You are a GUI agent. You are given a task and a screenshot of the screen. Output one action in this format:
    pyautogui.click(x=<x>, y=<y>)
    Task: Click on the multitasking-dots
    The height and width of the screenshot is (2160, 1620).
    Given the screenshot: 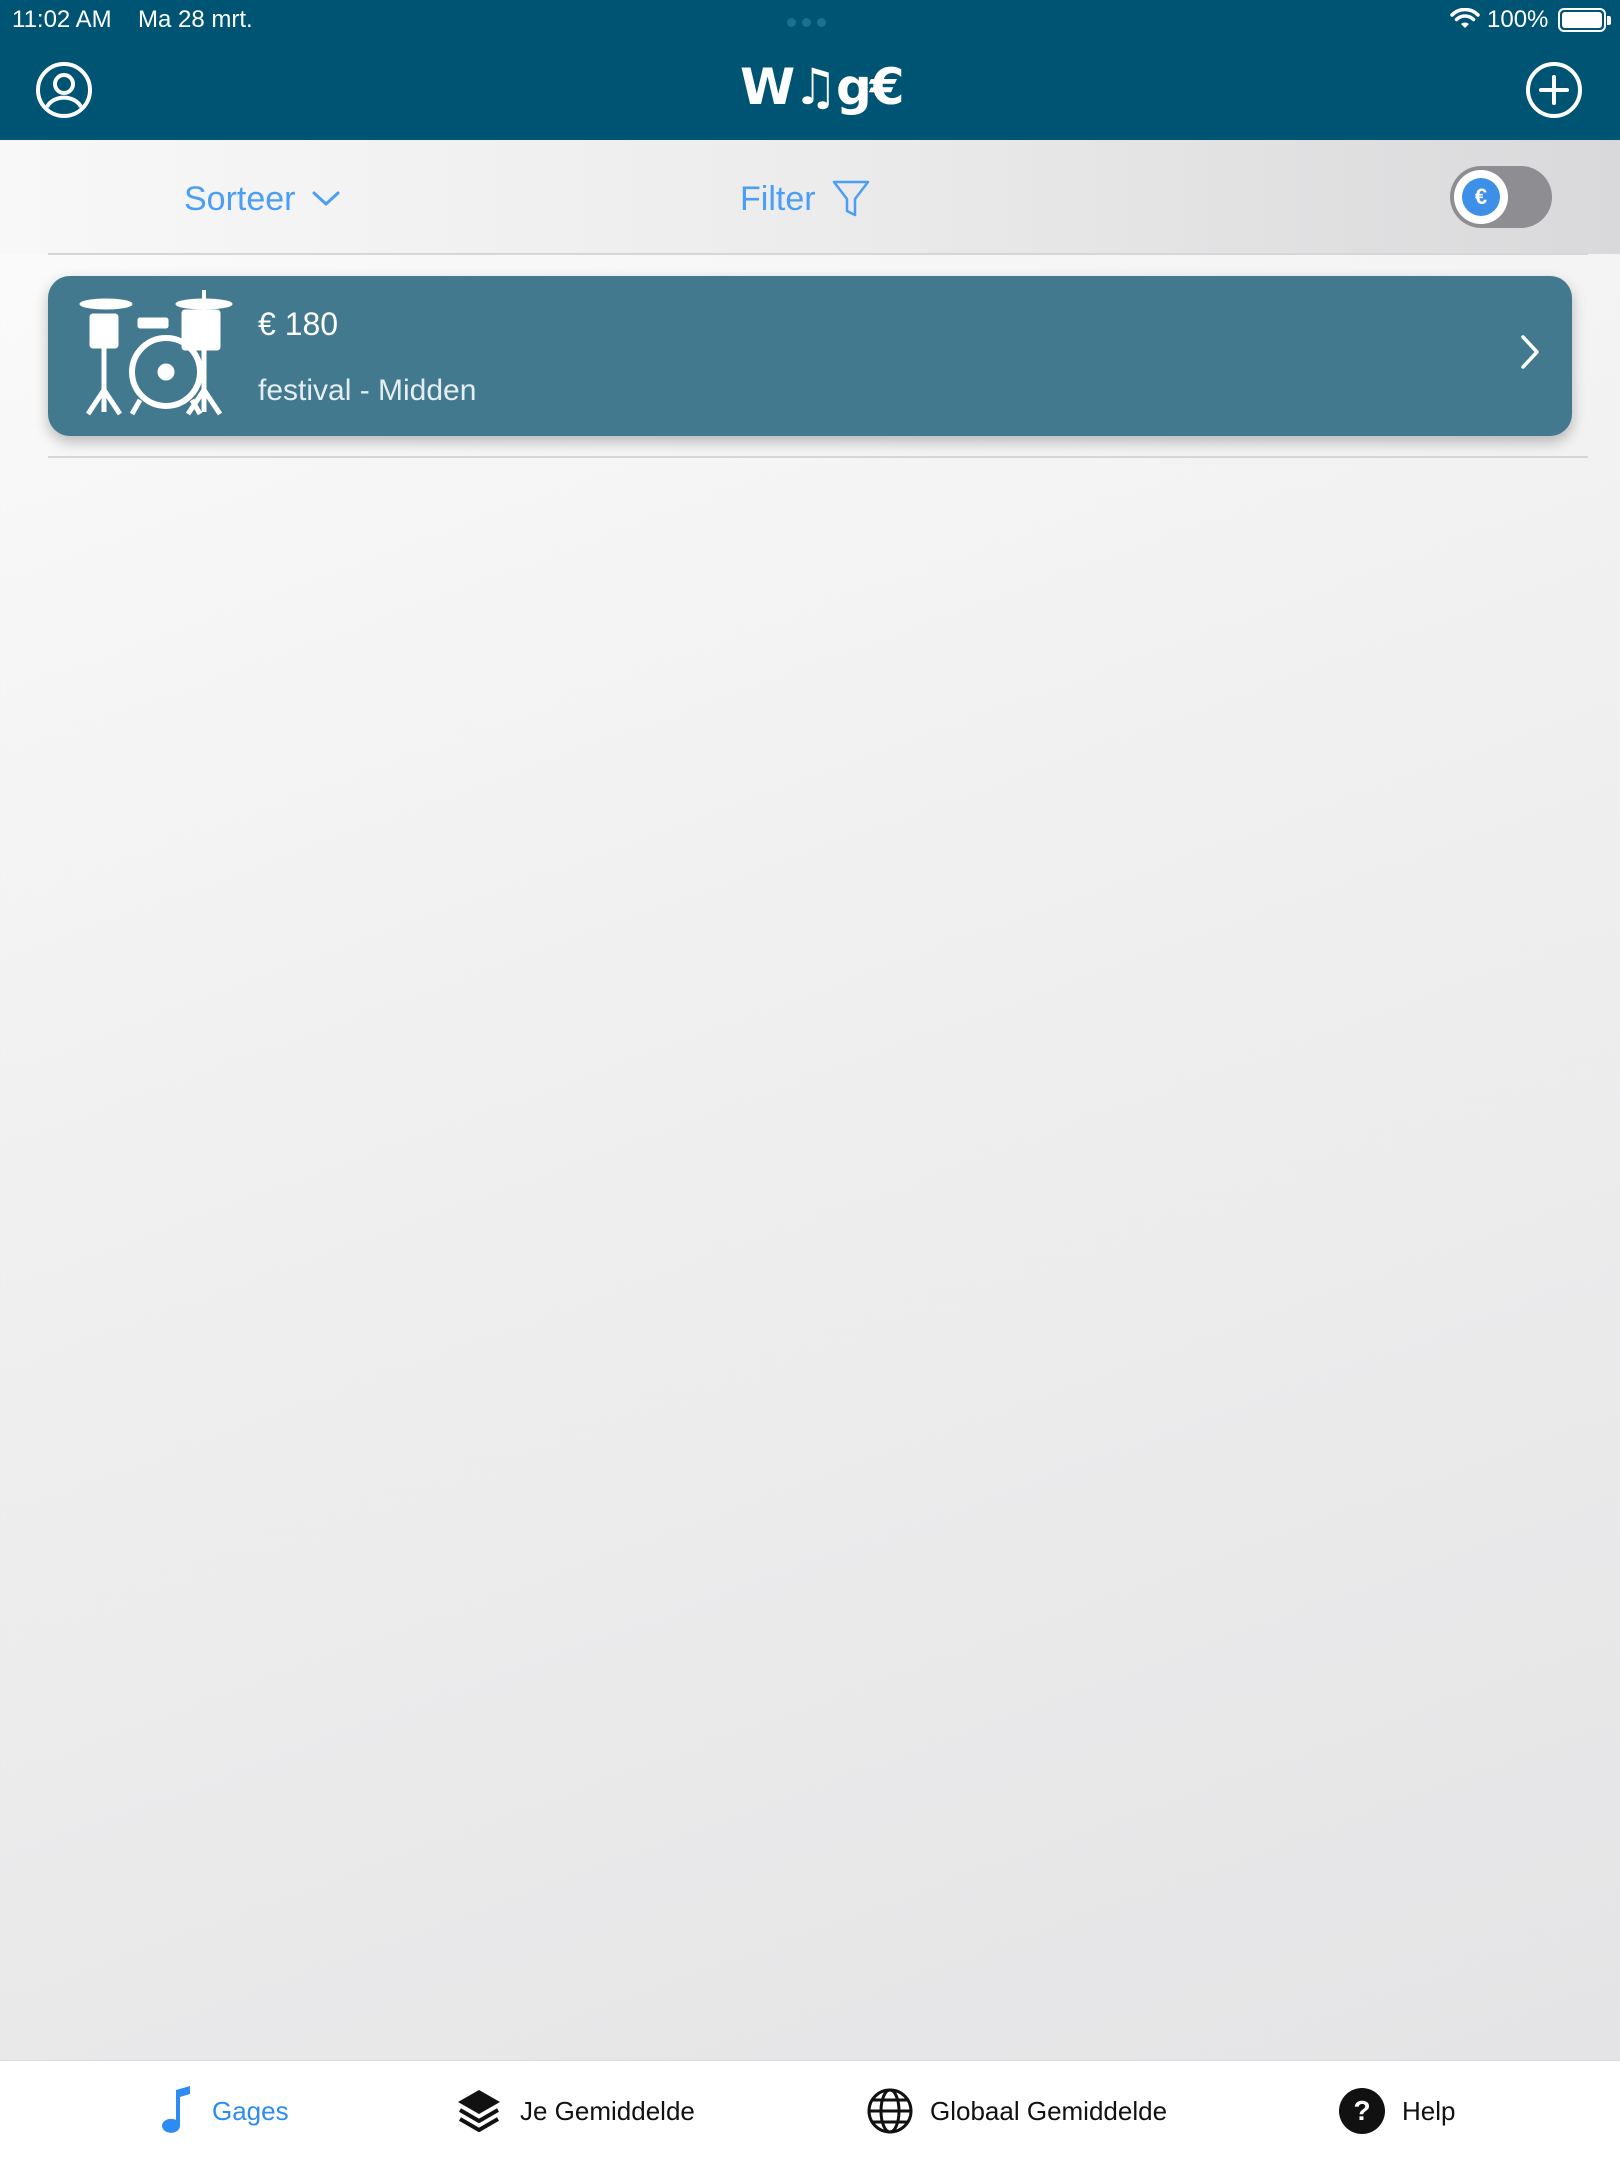 What is the action you would take?
    pyautogui.click(x=806, y=22)
    